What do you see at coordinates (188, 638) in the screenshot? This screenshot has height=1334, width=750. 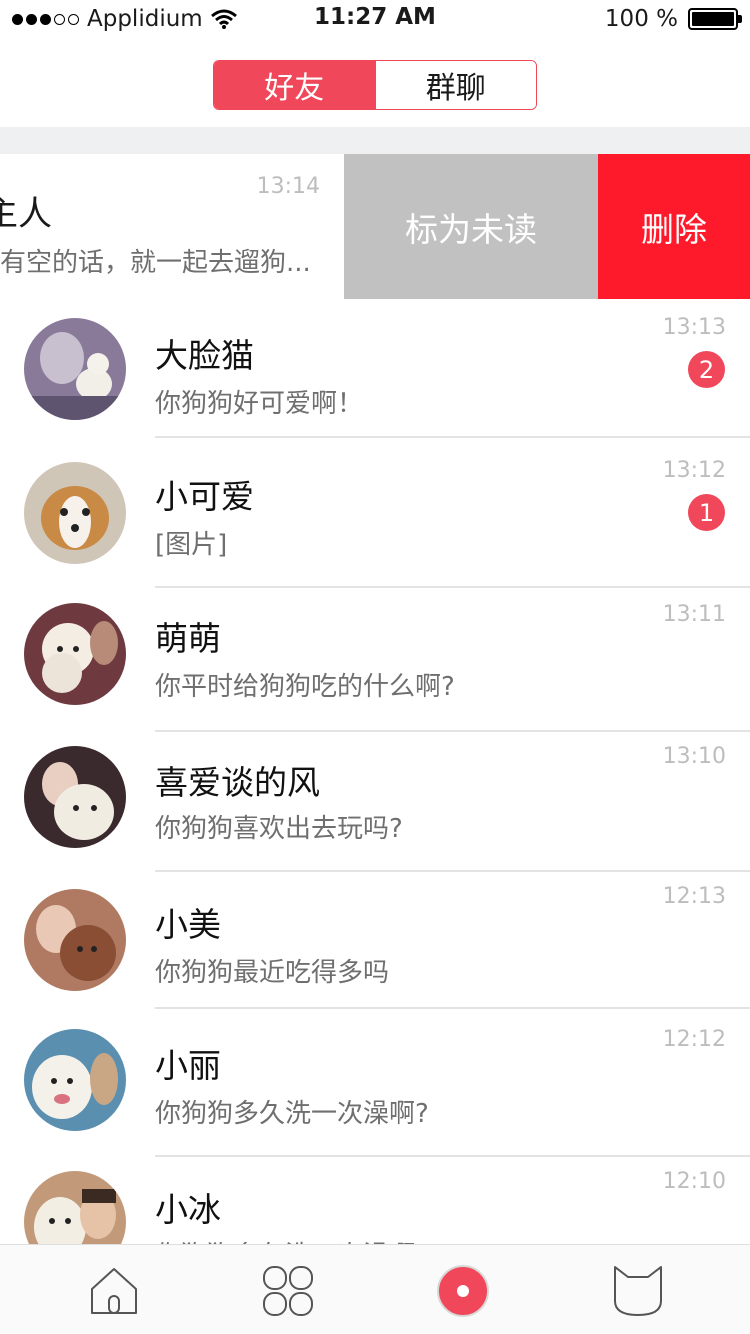 I see `contact-name: 萌萌` at bounding box center [188, 638].